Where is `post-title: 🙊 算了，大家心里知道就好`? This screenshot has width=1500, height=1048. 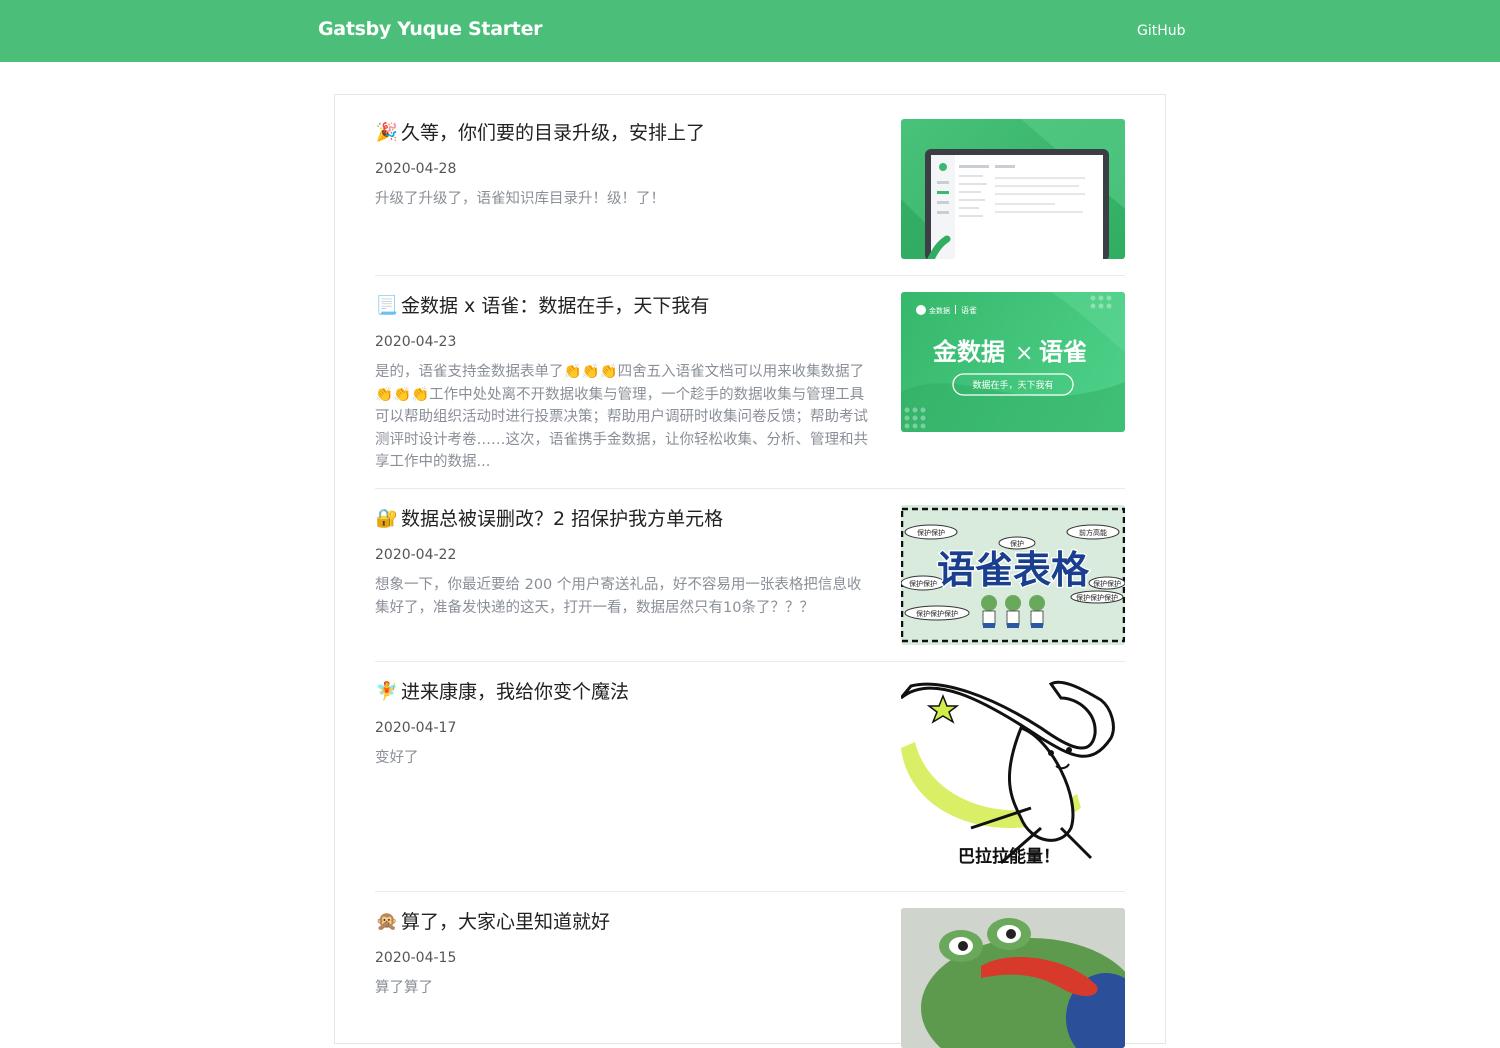 post-title: 🙊 算了，大家心里知道就好 is located at coordinates (625, 922).